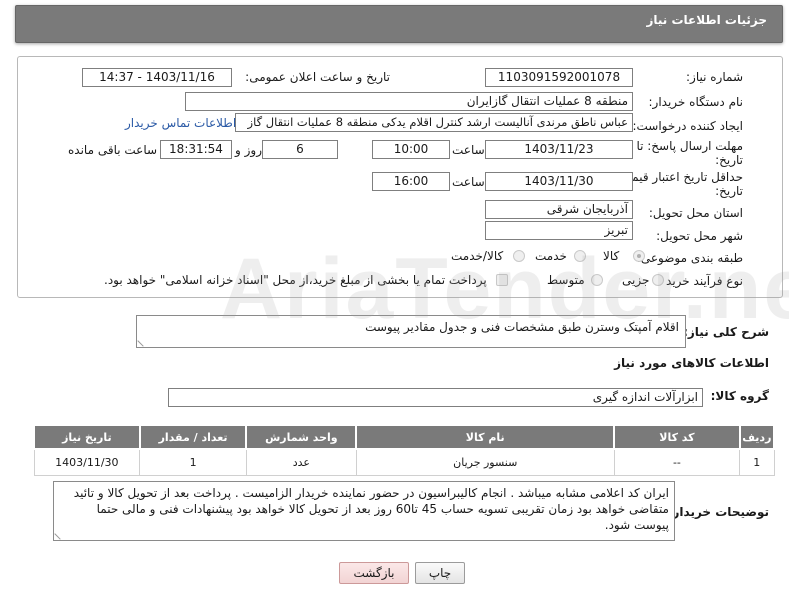 Image resolution: width=789 pixels, height=598 pixels. What do you see at coordinates (689, 258) in the screenshot?
I see `category-label: طبقه بندی موضوعی:` at bounding box center [689, 258].